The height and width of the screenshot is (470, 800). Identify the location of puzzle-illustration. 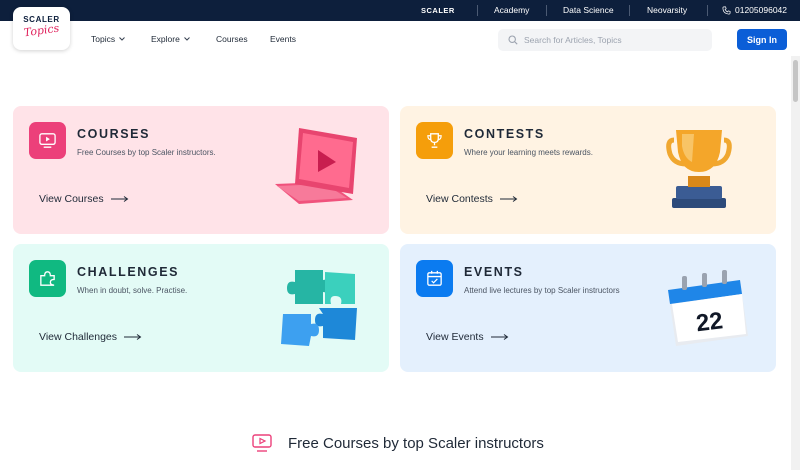
(319, 308).